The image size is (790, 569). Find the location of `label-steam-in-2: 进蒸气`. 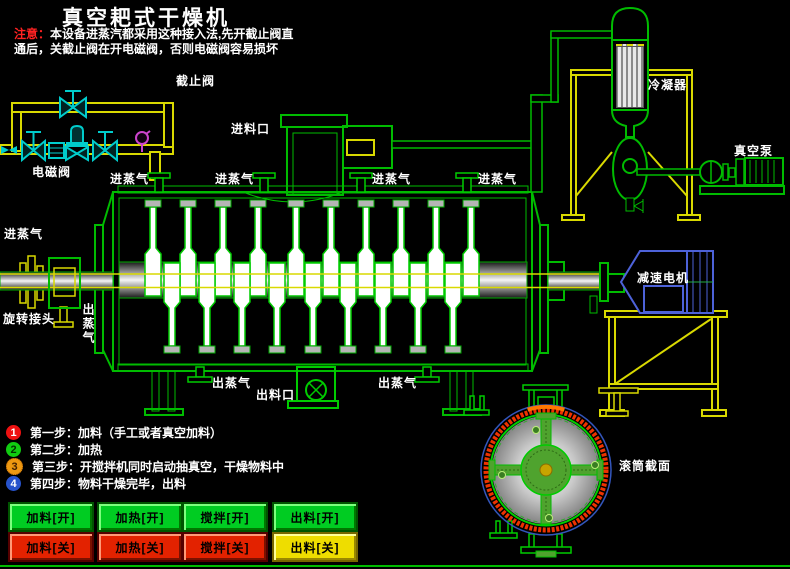

label-steam-in-2: 进蒸气 is located at coordinates (235, 179).